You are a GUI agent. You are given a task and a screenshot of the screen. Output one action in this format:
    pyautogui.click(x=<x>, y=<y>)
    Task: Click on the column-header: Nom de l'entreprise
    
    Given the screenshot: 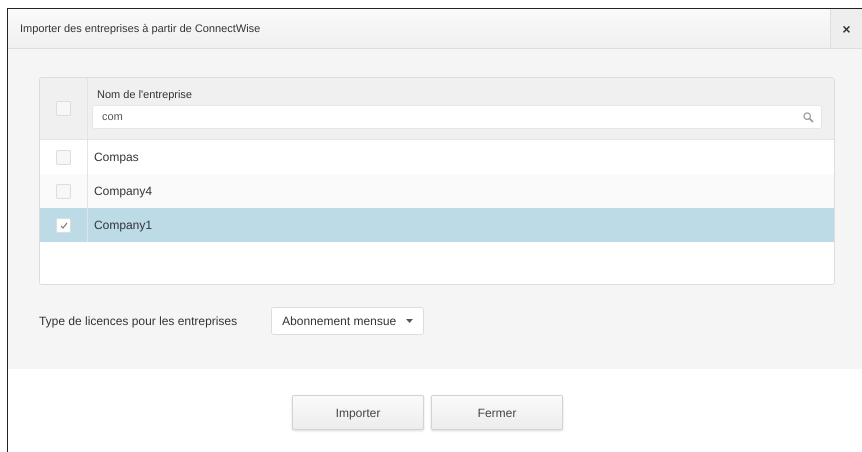 What is the action you would take?
    pyautogui.click(x=145, y=94)
    